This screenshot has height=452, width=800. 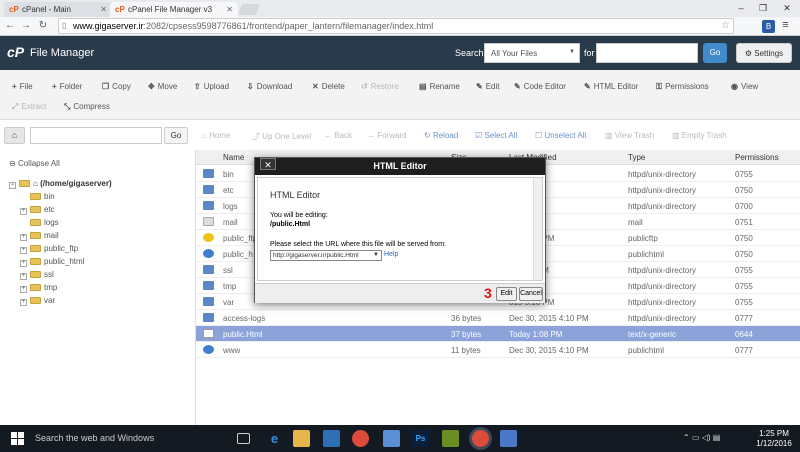 I want to click on edge-icon: e, so click(x=274, y=438).